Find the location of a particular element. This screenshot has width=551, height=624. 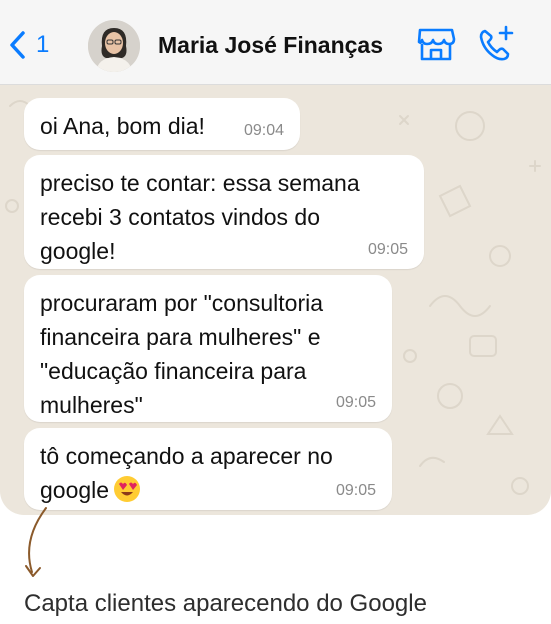

message-bubble: tô começando a aparecer no google 09:05 is located at coordinates (208, 469).